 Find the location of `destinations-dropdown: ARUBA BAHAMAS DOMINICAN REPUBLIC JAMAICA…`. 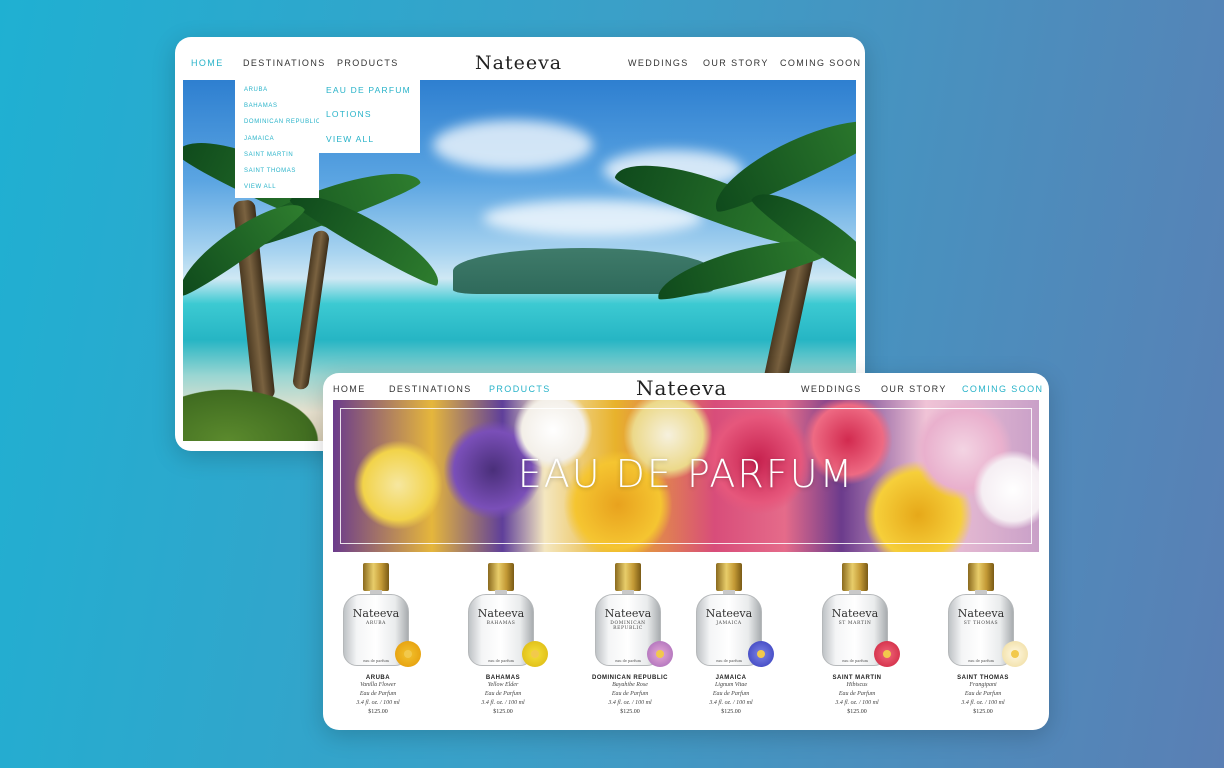

destinations-dropdown: ARUBA BAHAMAS DOMINICAN REPUBLIC JAMAICA… is located at coordinates (278, 139).